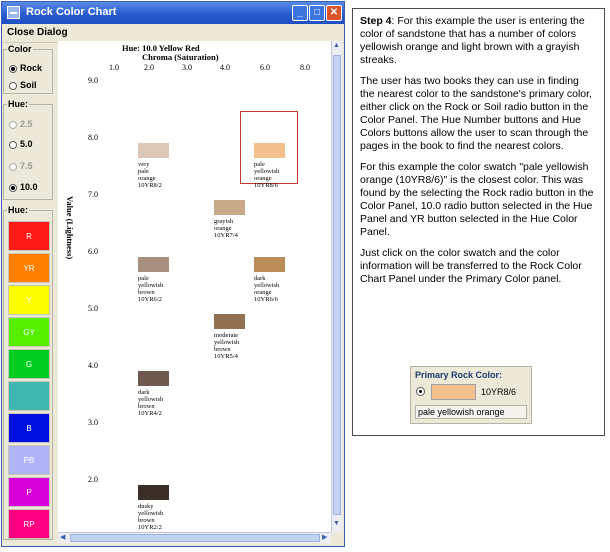 The width and height of the screenshot is (610, 552). I want to click on hue-radio-10-0: 10.0, so click(23, 187).